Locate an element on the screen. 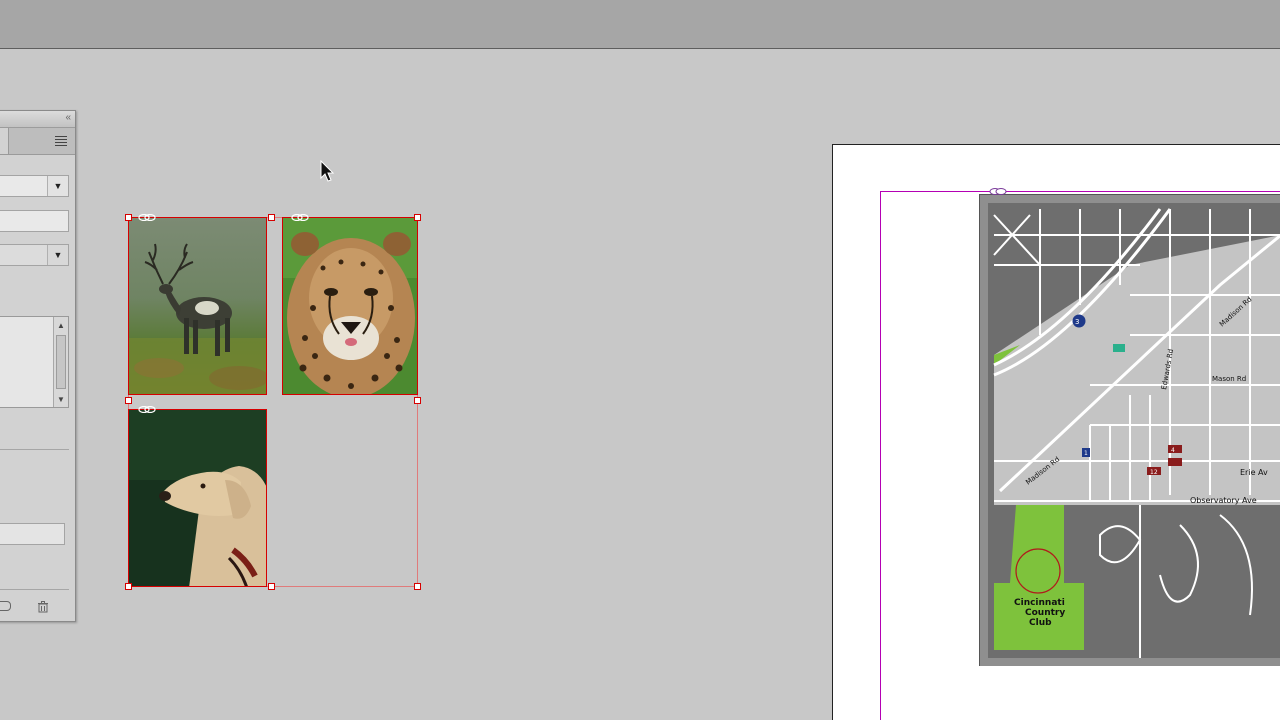  cheetah-photo is located at coordinates (350, 306).